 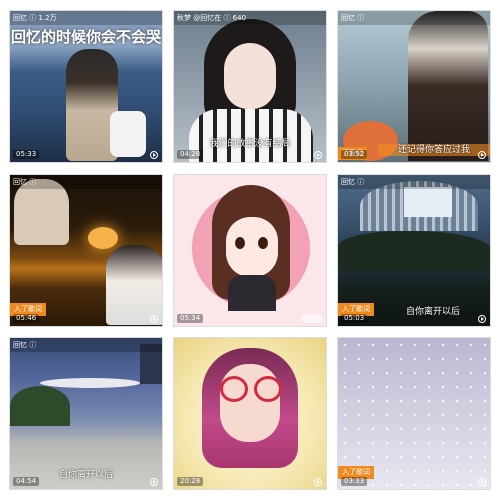 I want to click on duration-label: 04:28, so click(x=190, y=154).